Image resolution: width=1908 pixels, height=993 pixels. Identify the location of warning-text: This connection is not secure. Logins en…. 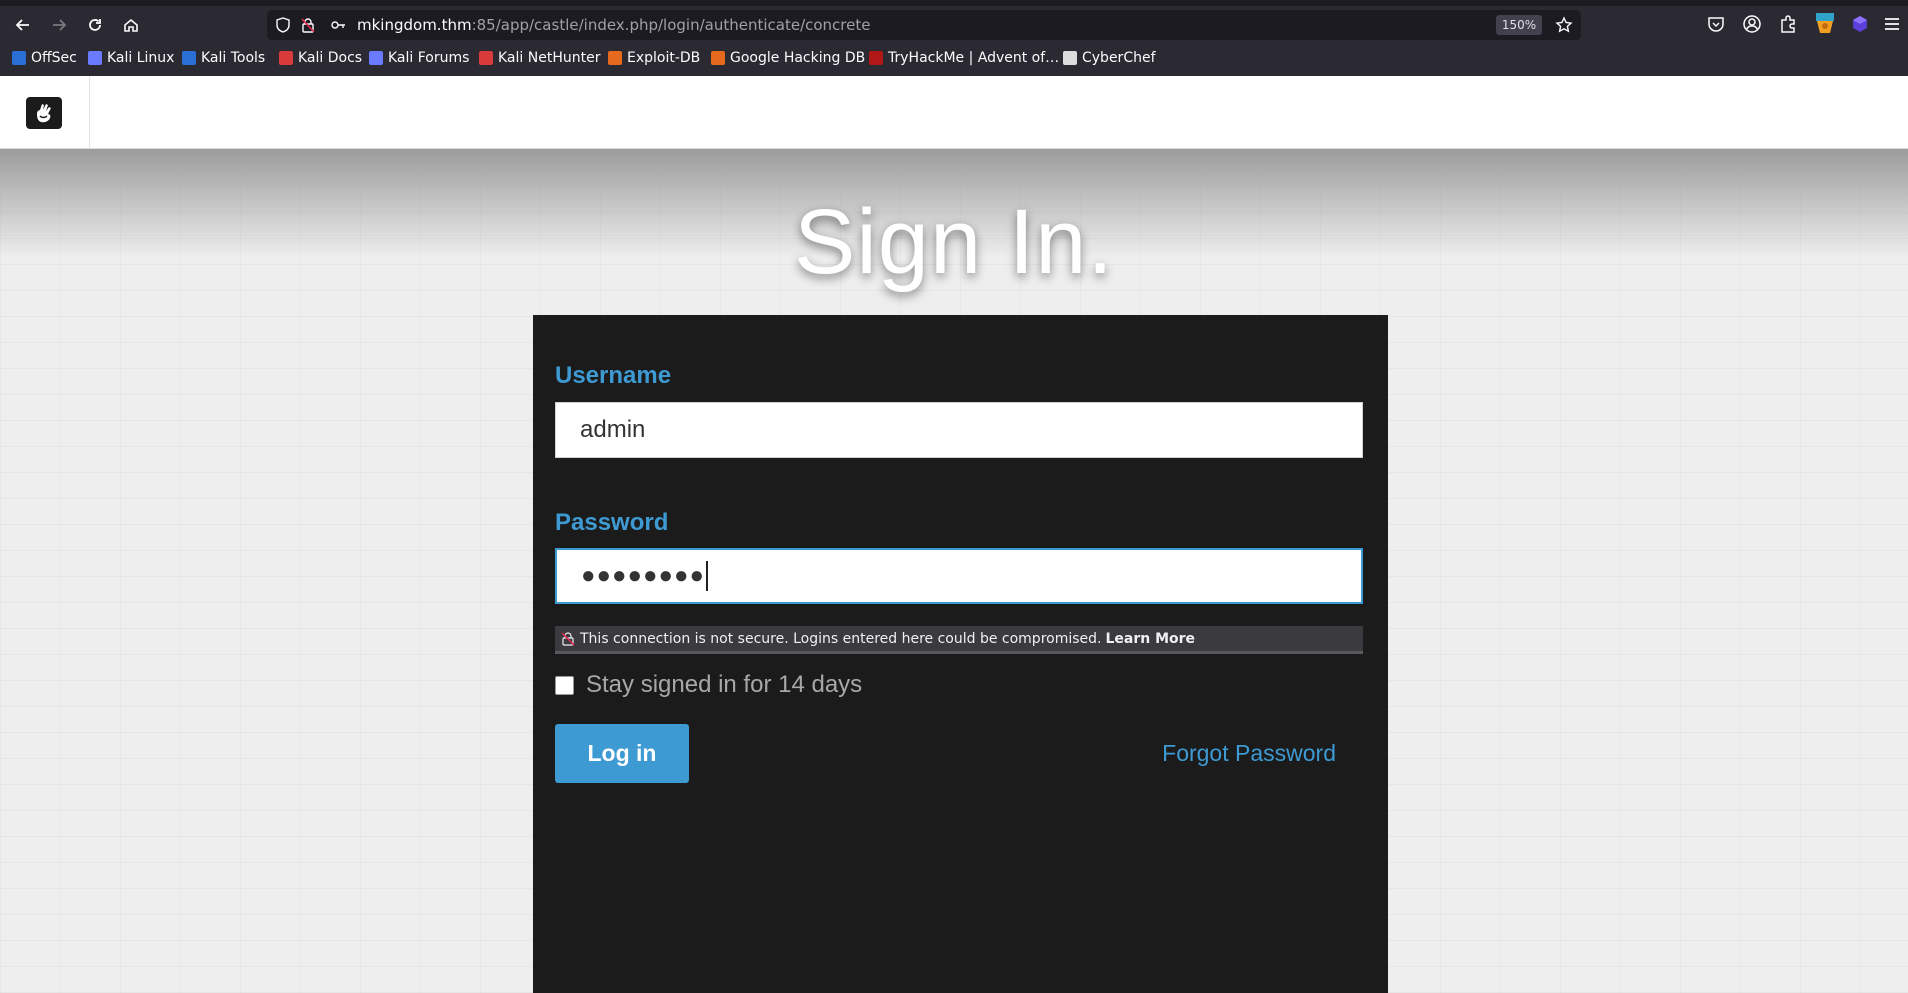
(841, 638).